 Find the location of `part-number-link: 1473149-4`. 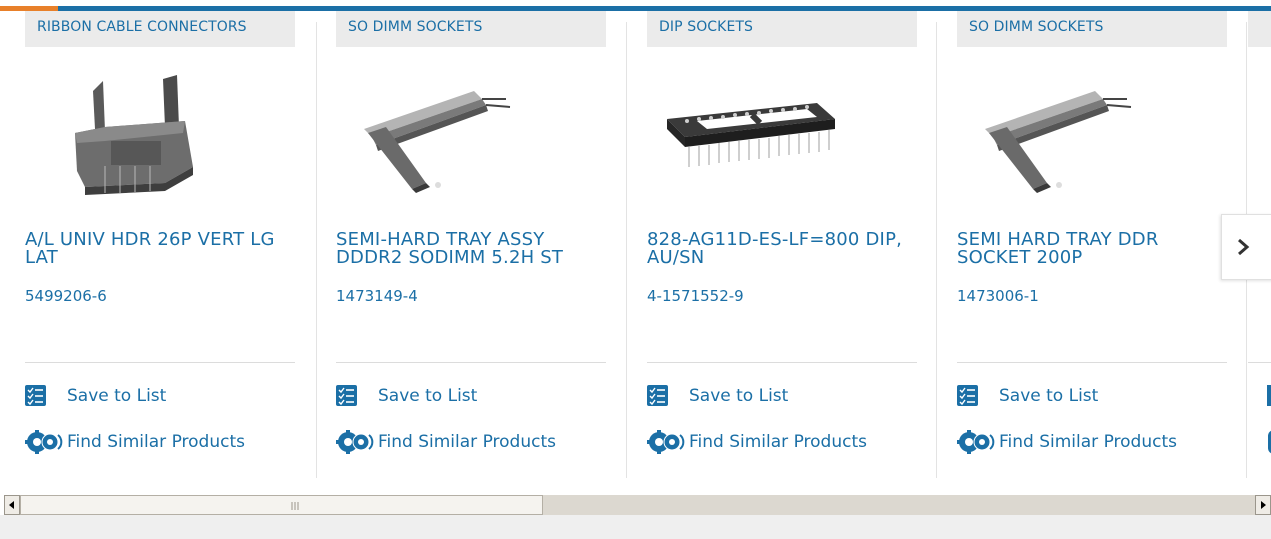

part-number-link: 1473149-4 is located at coordinates (377, 296).